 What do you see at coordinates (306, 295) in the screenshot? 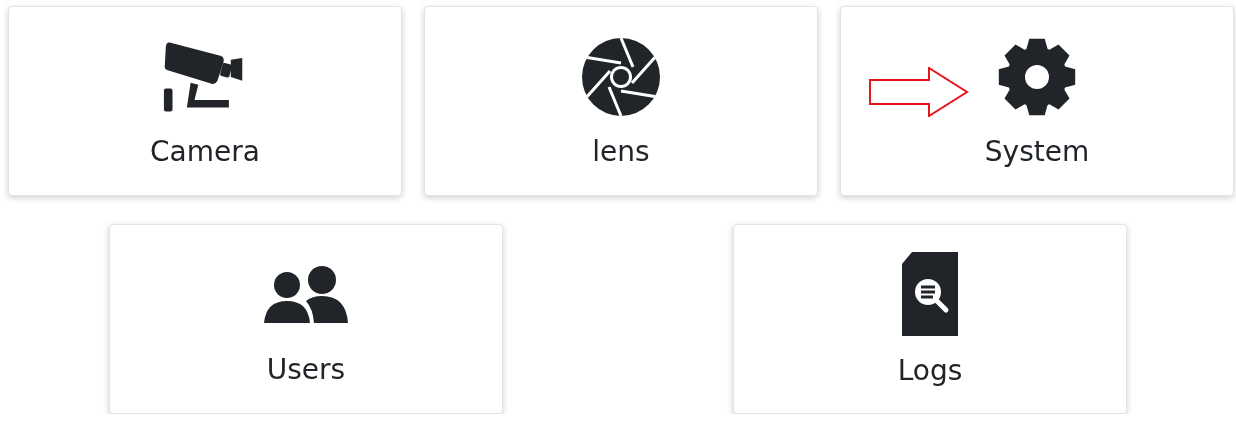
I see `users-icon` at bounding box center [306, 295].